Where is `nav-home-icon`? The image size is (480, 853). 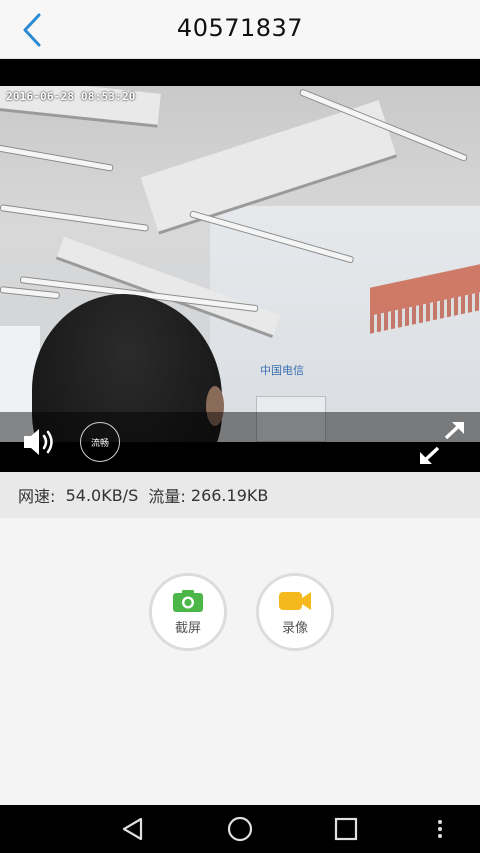
nav-home-icon is located at coordinates (240, 829).